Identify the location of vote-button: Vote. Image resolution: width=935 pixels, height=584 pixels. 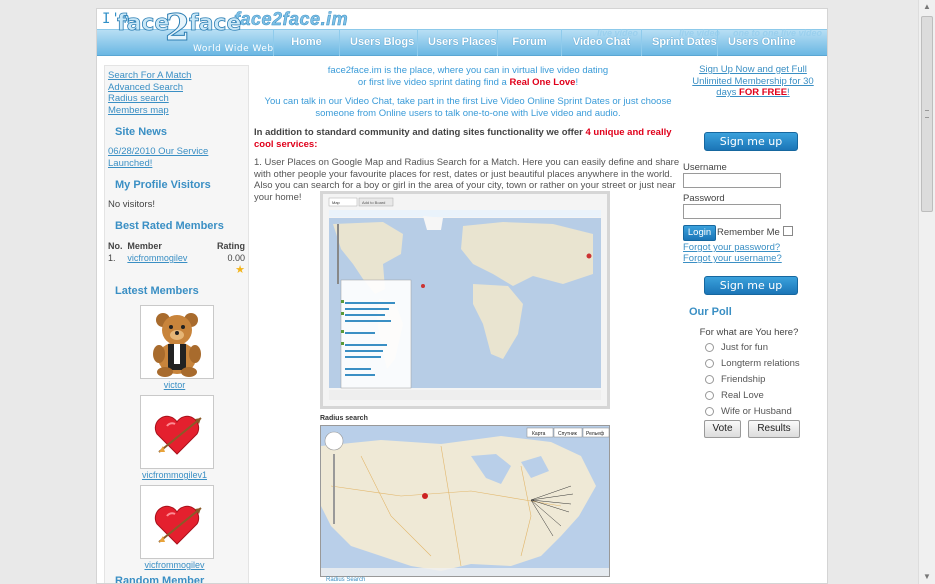
(722, 429).